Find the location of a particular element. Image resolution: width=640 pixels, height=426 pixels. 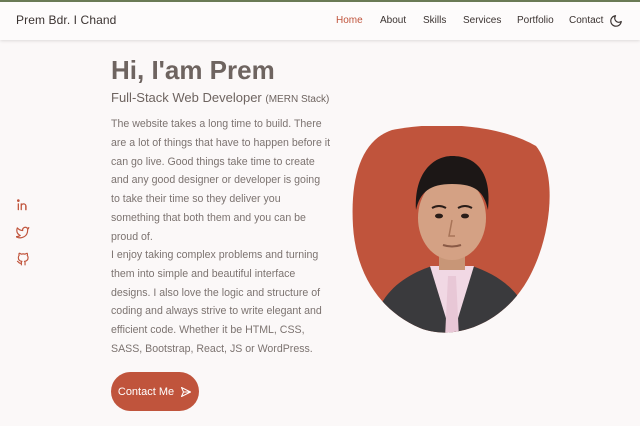

nav-home: Home is located at coordinates (349, 20).